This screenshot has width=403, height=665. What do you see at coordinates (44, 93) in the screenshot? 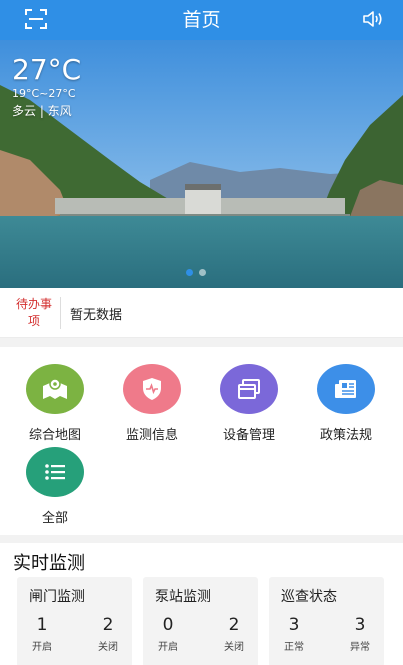
I see `weather-range: 19°C~27°C` at bounding box center [44, 93].